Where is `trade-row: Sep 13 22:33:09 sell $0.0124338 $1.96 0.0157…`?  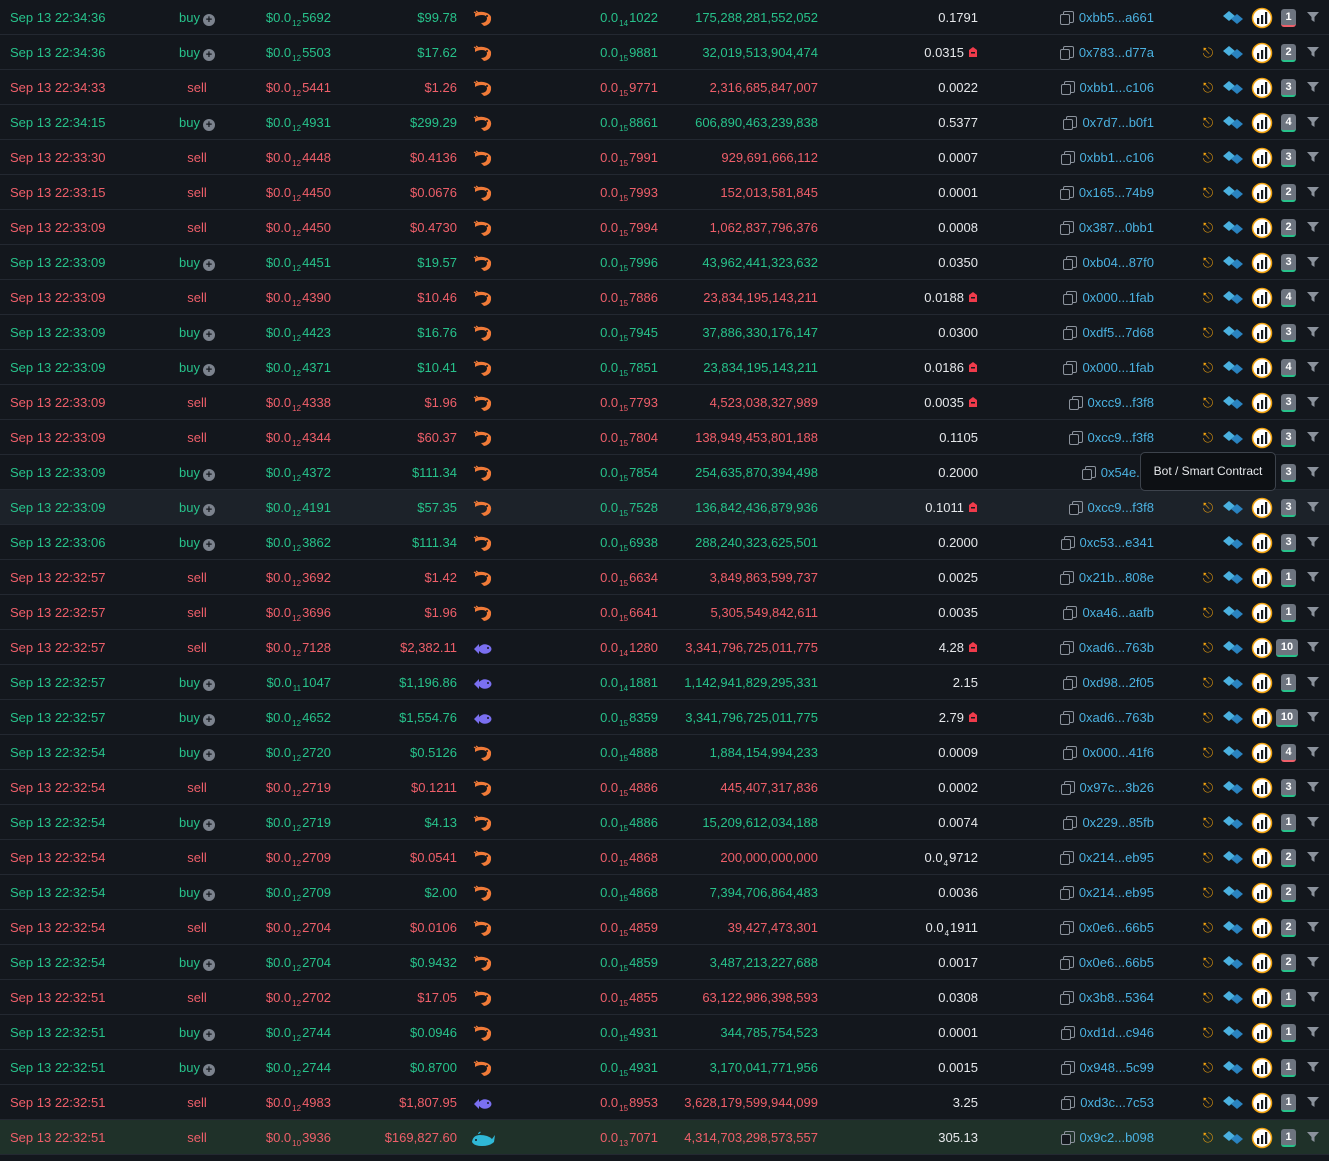 trade-row: Sep 13 22:33:09 sell $0.0124338 $1.96 0.0157… is located at coordinates (664, 402).